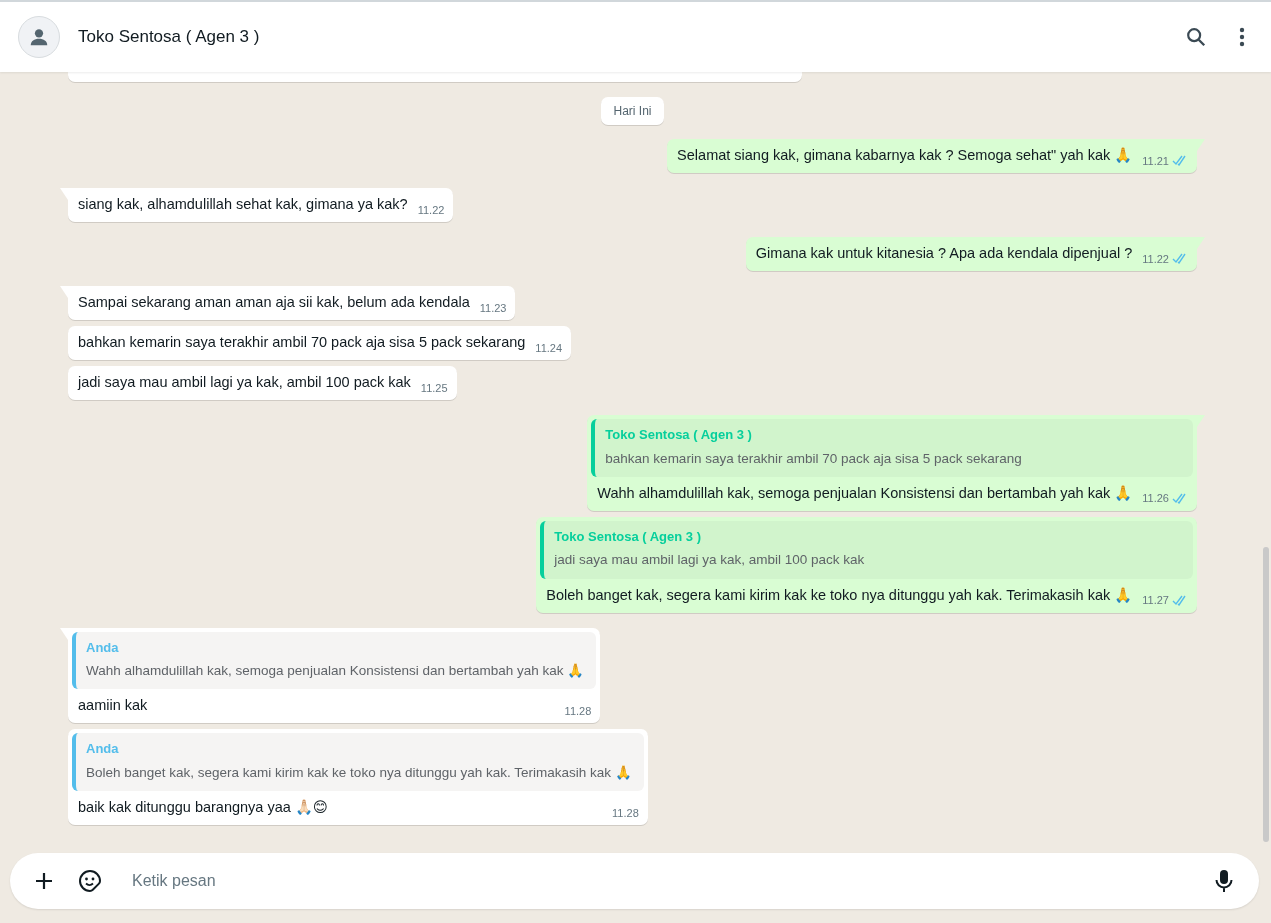 The width and height of the screenshot is (1271, 923). What do you see at coordinates (203, 807) in the screenshot?
I see `message-text: baik kak ditunggu barangnya yaa 🙏🏻😊` at bounding box center [203, 807].